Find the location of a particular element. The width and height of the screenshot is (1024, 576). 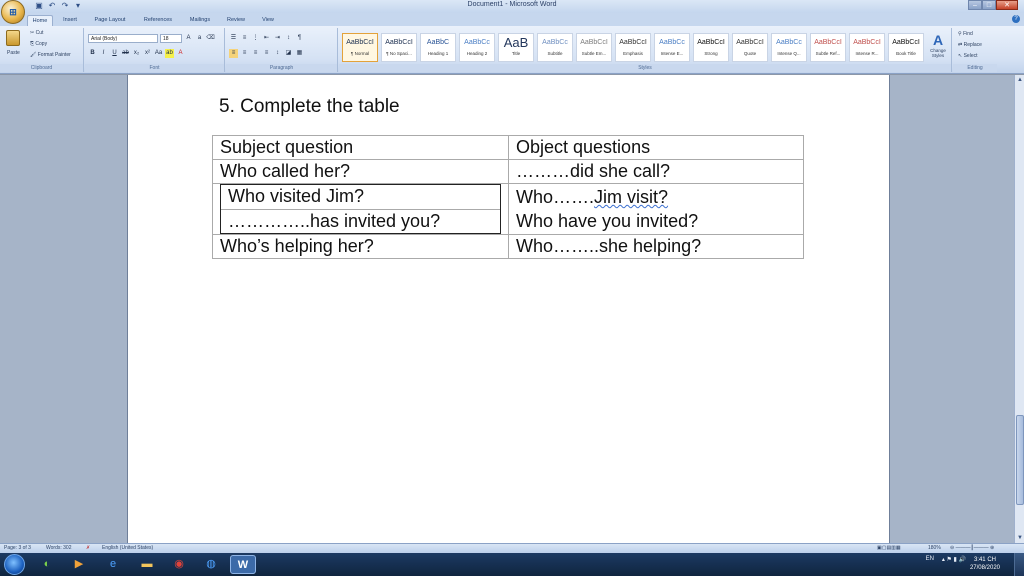

change-styles-label: Change Styles is located at coordinates (938, 53).